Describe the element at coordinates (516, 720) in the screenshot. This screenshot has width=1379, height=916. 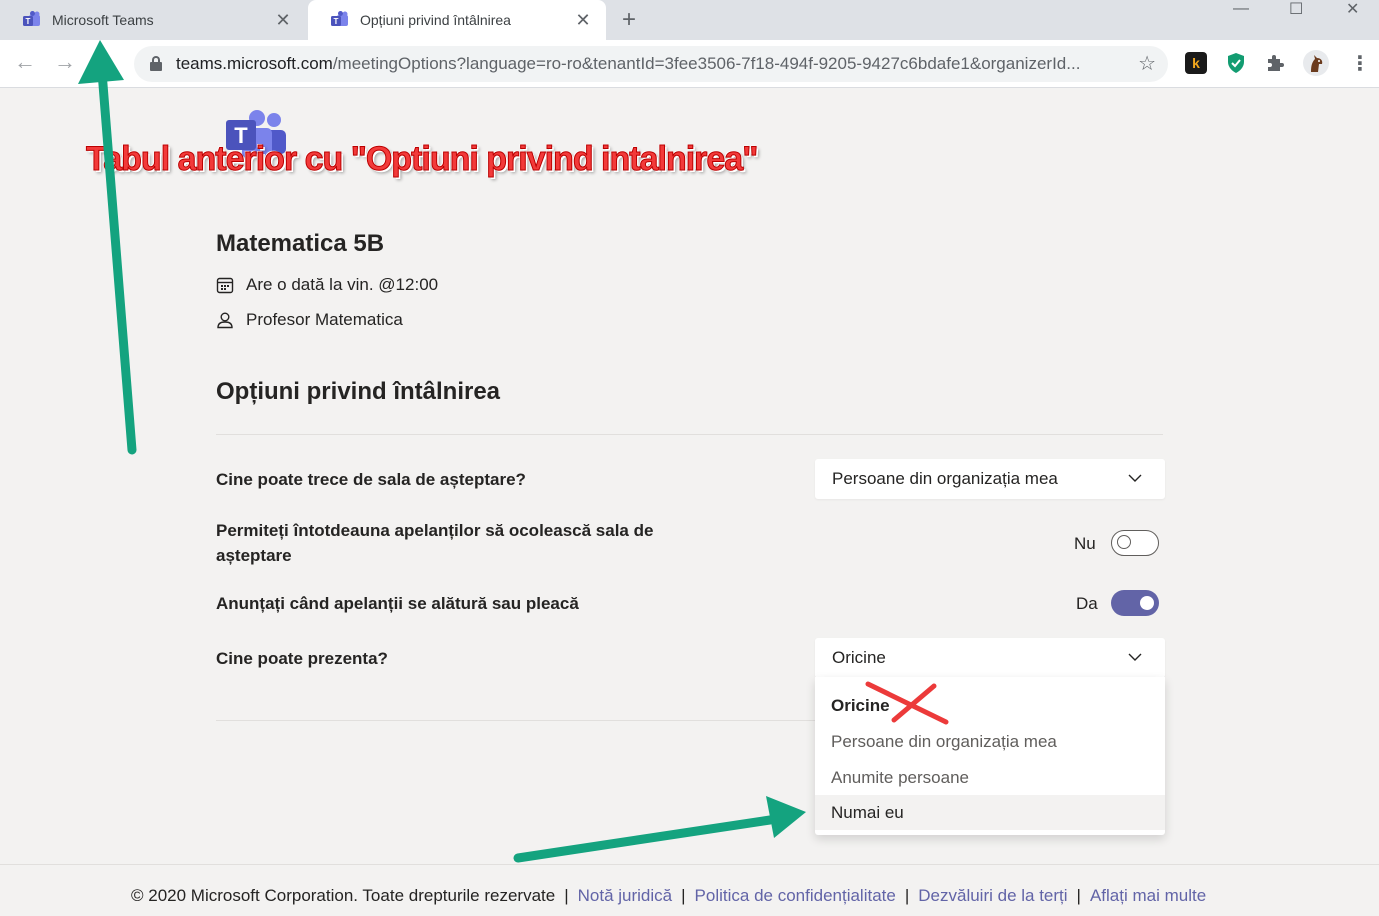
I see `section-divider-bottom` at that location.